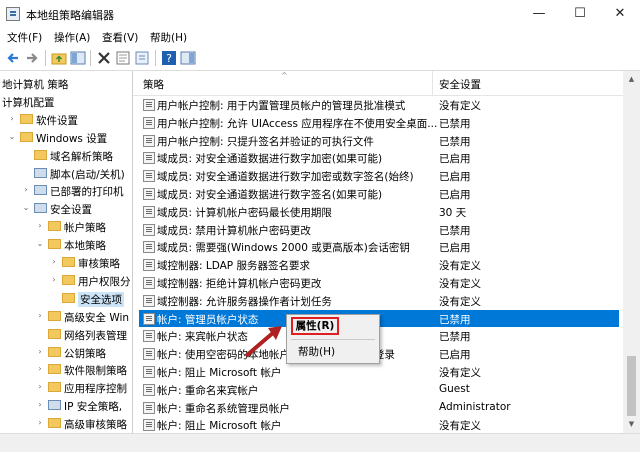 The image size is (640, 452). Describe the element at coordinates (66, 226) in the screenshot. I see `tree-item: › 帐户策略` at that location.